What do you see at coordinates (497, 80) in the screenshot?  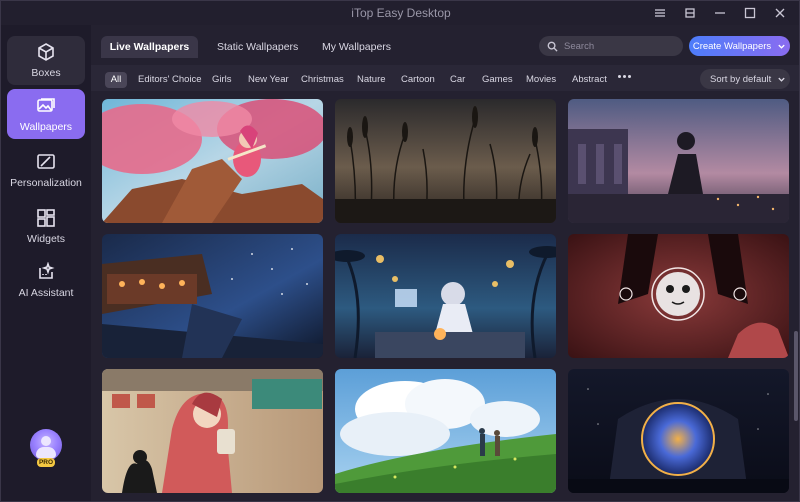 I see `category-games: Games` at bounding box center [497, 80].